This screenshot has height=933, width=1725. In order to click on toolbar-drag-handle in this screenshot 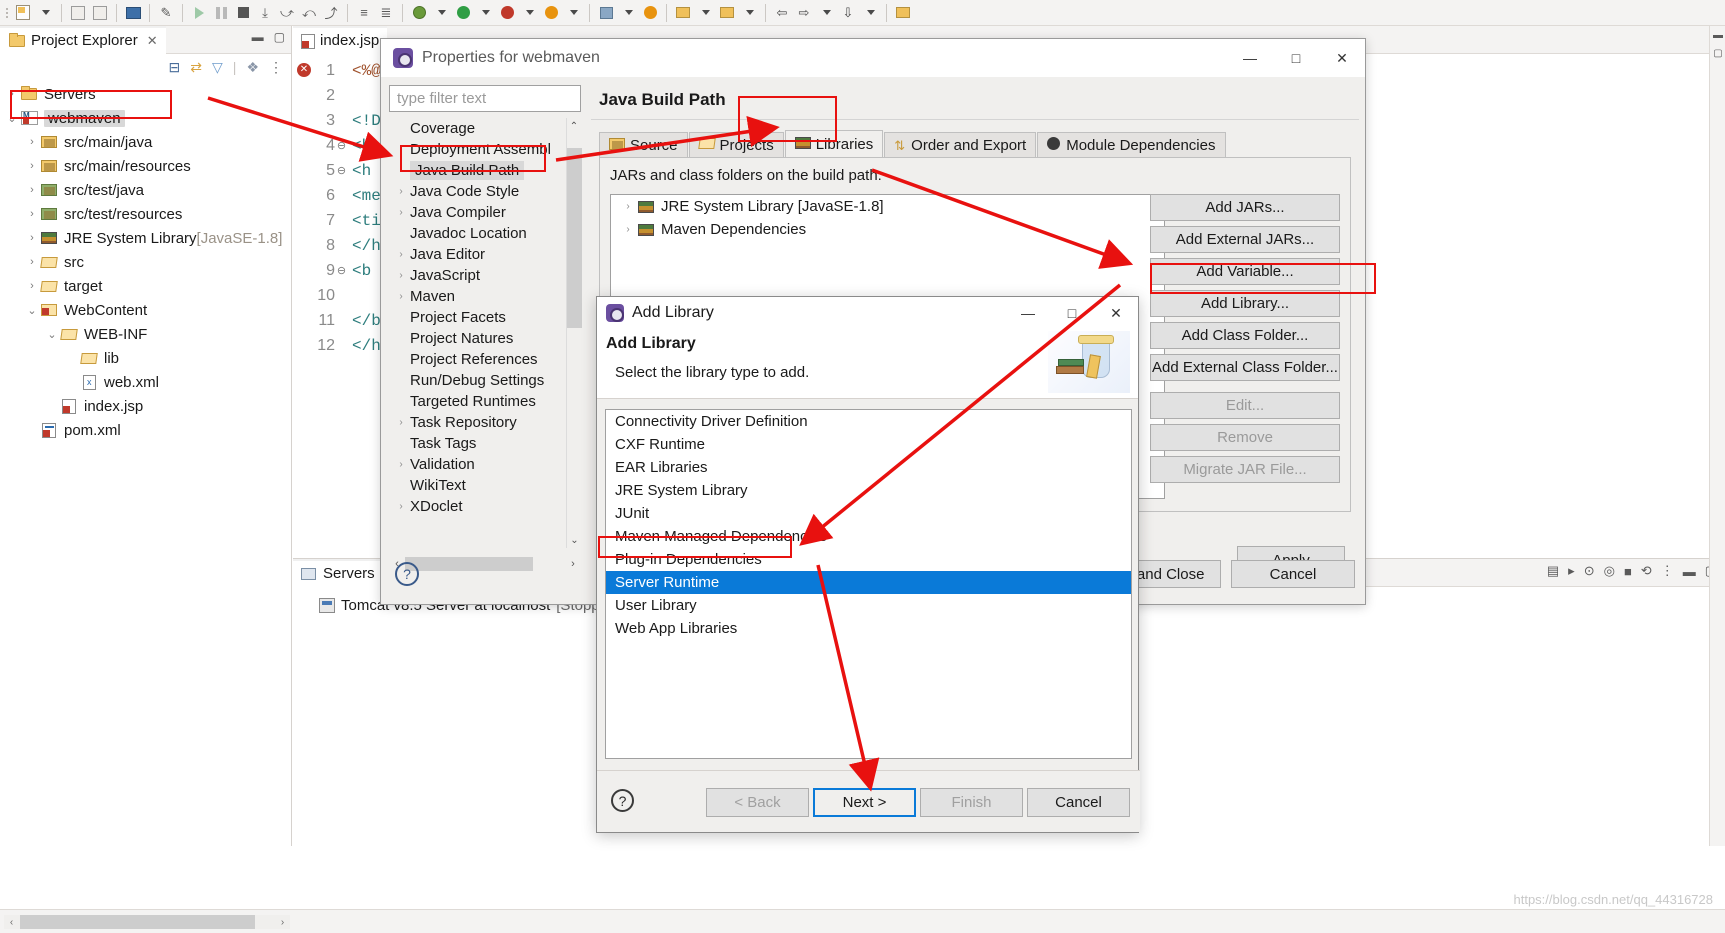, I will do `click(7, 13)`.